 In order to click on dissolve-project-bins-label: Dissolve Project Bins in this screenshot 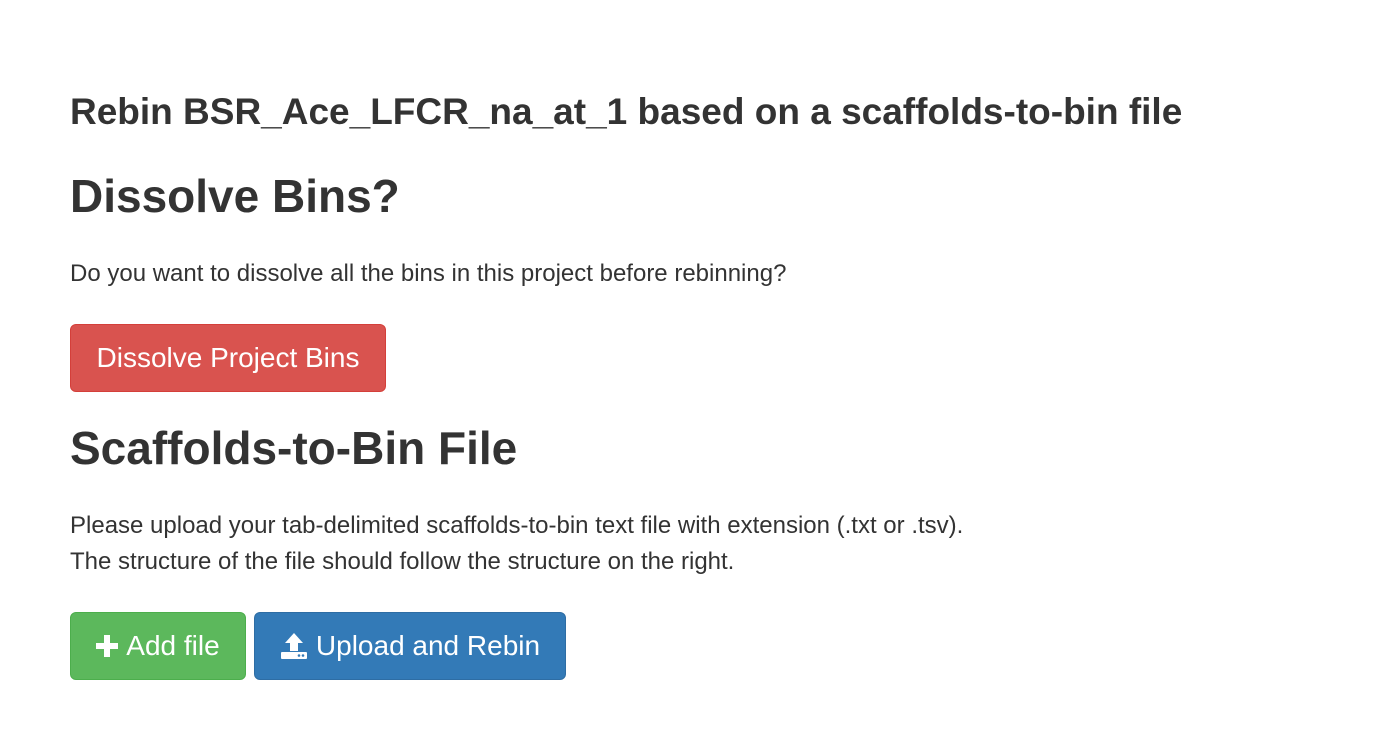, I will do `click(228, 357)`.